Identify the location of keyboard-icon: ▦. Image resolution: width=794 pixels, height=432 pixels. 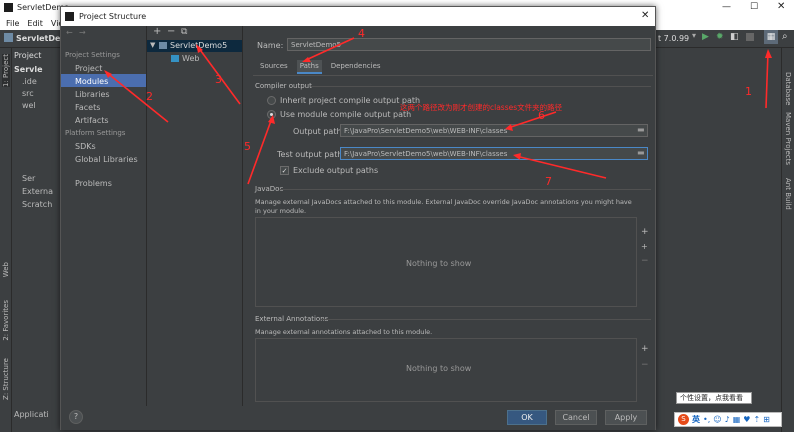
(737, 419).